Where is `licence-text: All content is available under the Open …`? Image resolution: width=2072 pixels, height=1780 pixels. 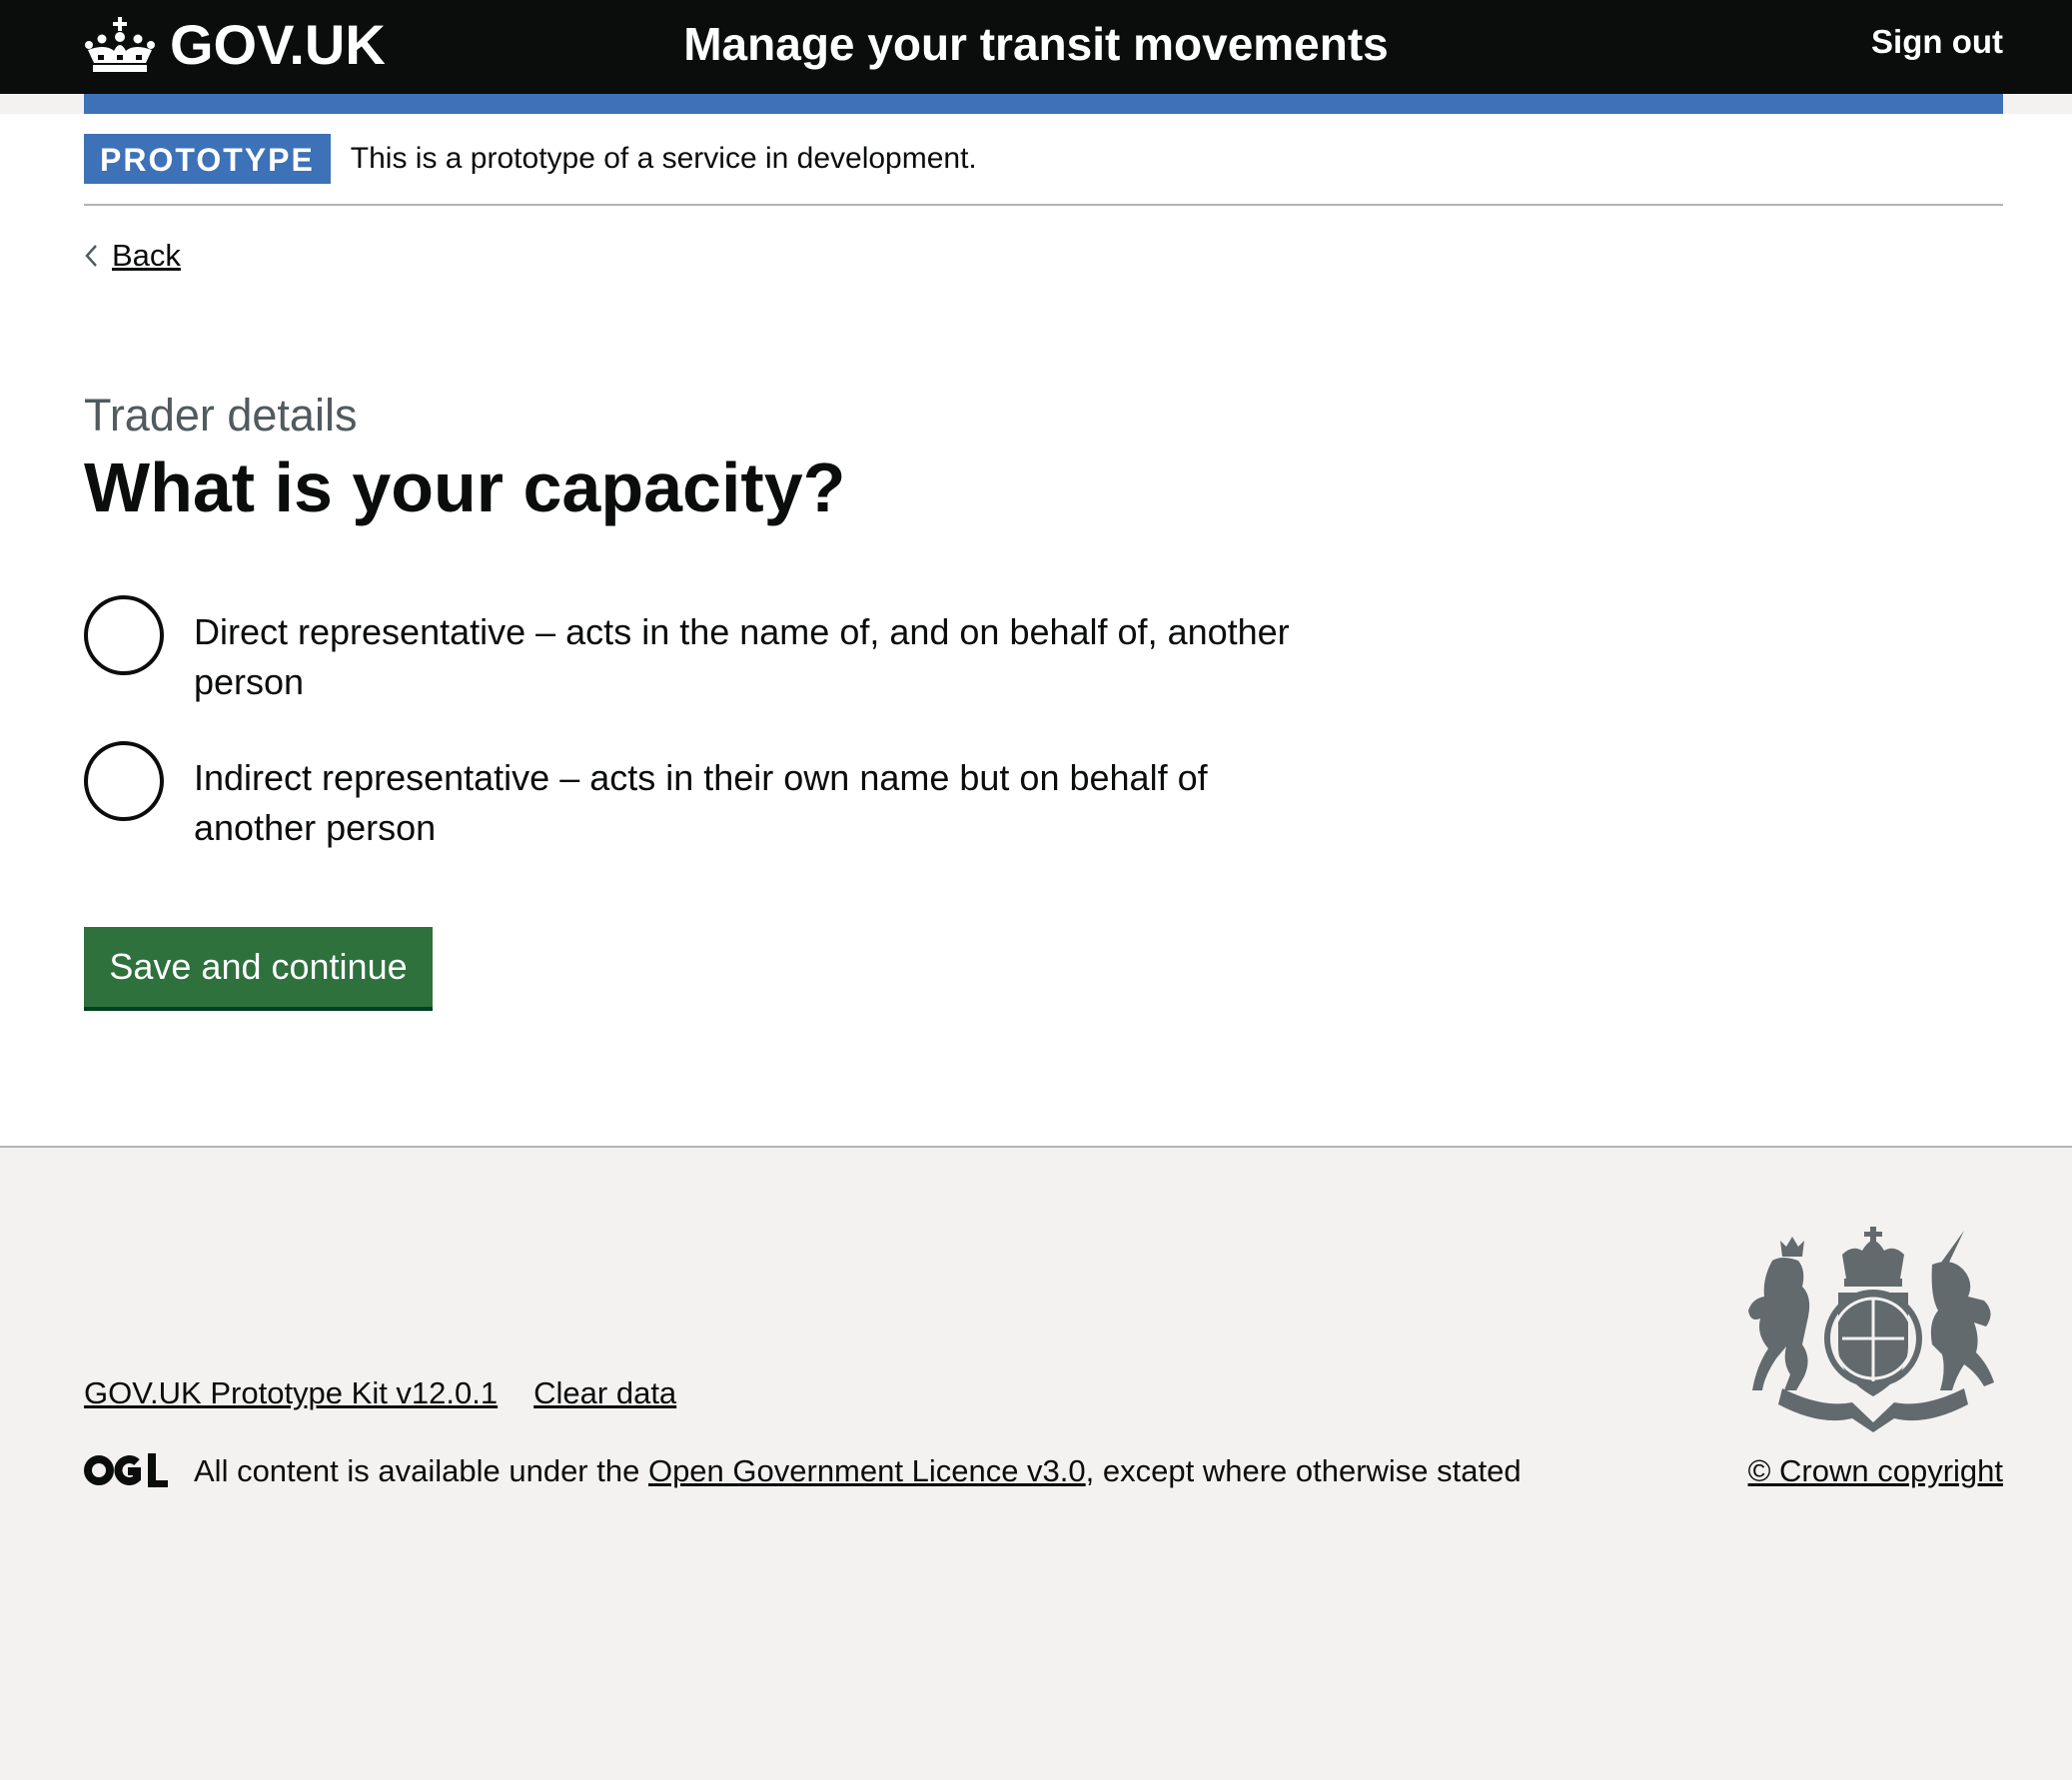 licence-text: All content is available under the Open … is located at coordinates (858, 1471).